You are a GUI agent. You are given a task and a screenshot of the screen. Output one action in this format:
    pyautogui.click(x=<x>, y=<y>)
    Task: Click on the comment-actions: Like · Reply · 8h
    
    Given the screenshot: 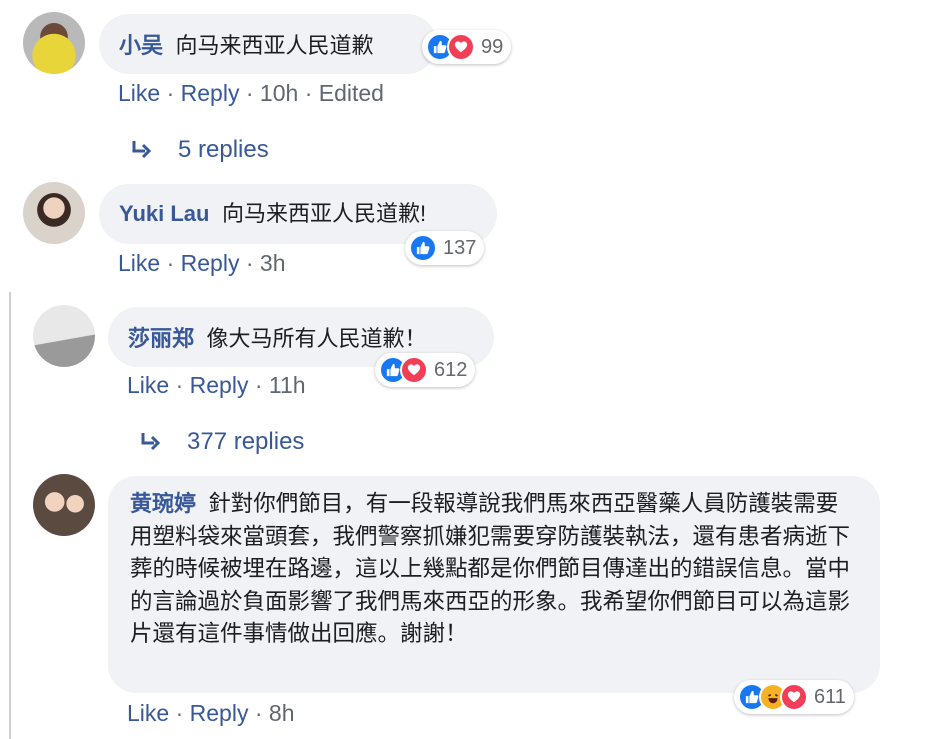 What is the action you would take?
    pyautogui.click(x=211, y=713)
    